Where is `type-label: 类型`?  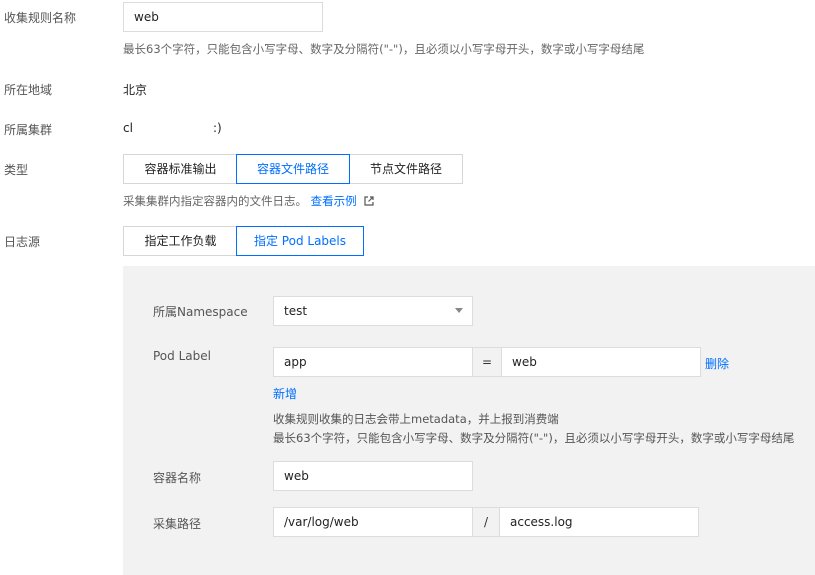 type-label: 类型 is located at coordinates (16, 170).